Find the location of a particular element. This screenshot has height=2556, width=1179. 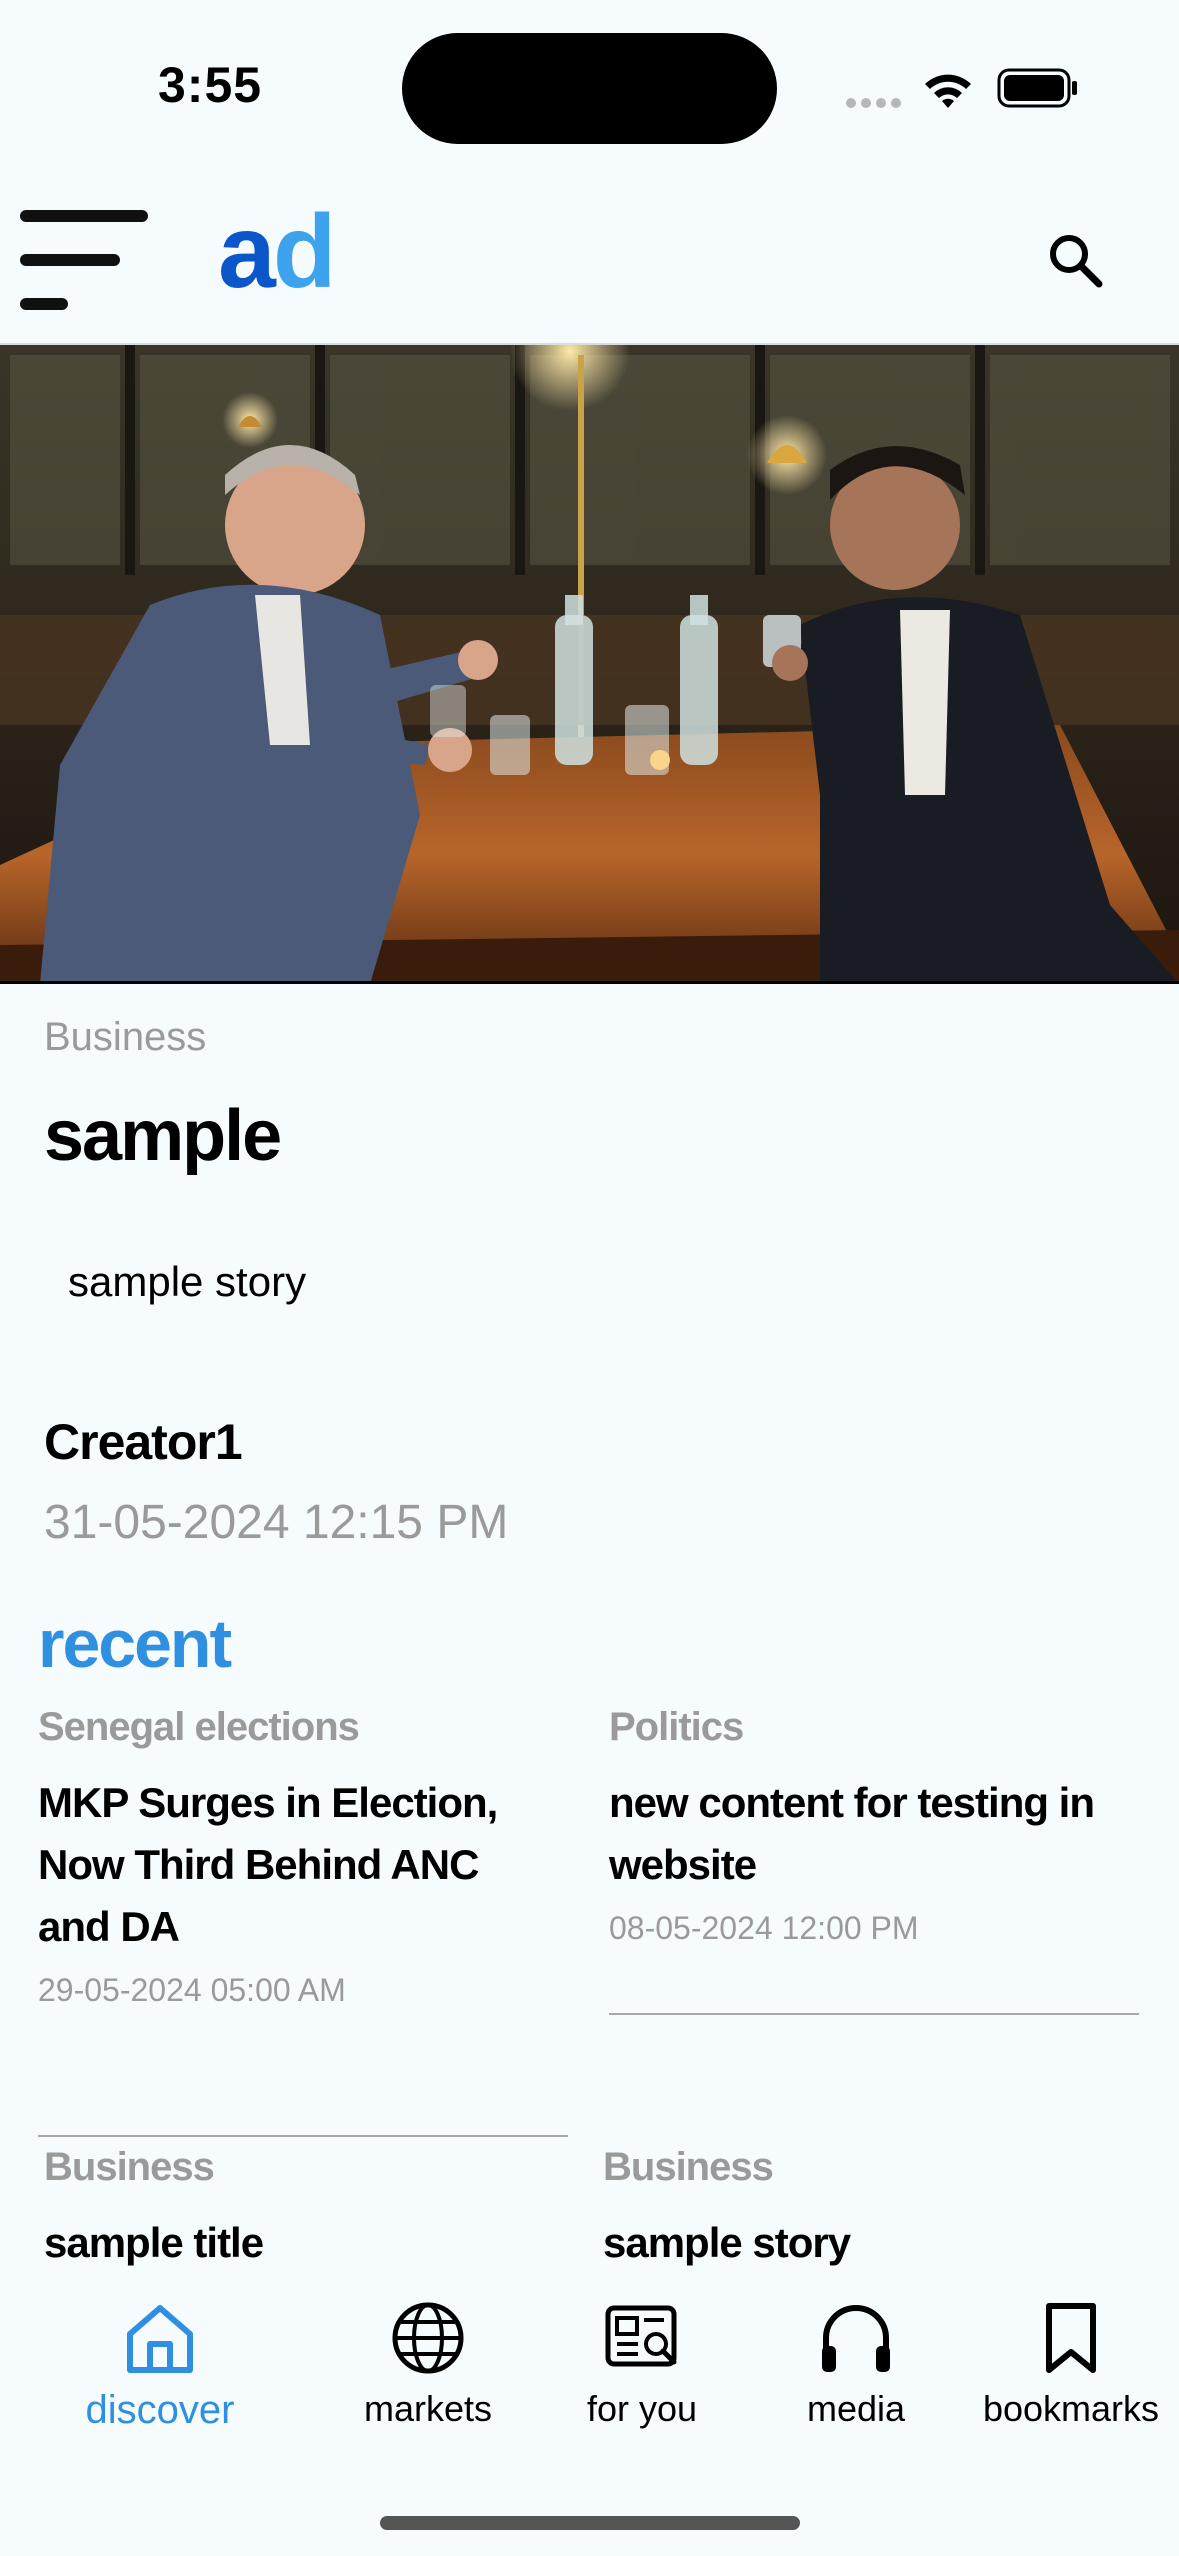

logo-letter-a: a is located at coordinates (247, 252).